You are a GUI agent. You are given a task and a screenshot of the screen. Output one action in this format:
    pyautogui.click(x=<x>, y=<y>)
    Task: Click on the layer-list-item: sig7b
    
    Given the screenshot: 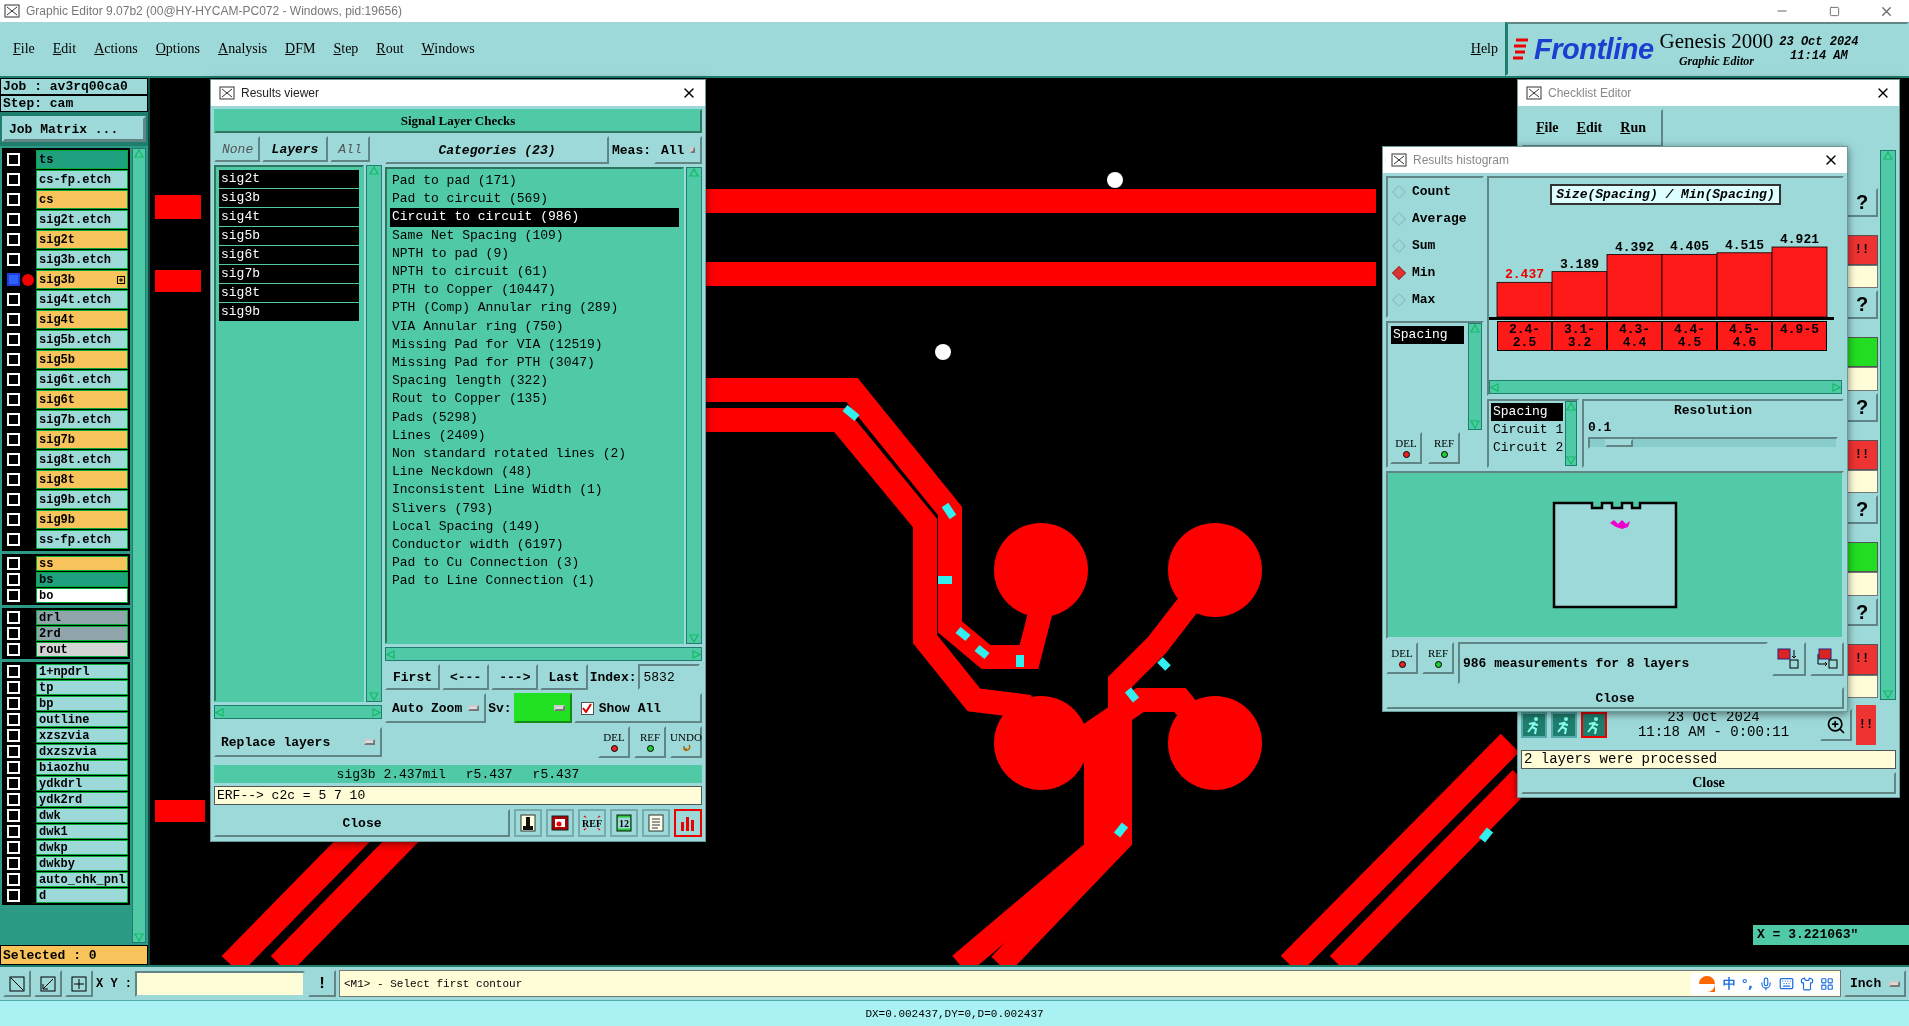 What is the action you would take?
    pyautogui.click(x=289, y=274)
    